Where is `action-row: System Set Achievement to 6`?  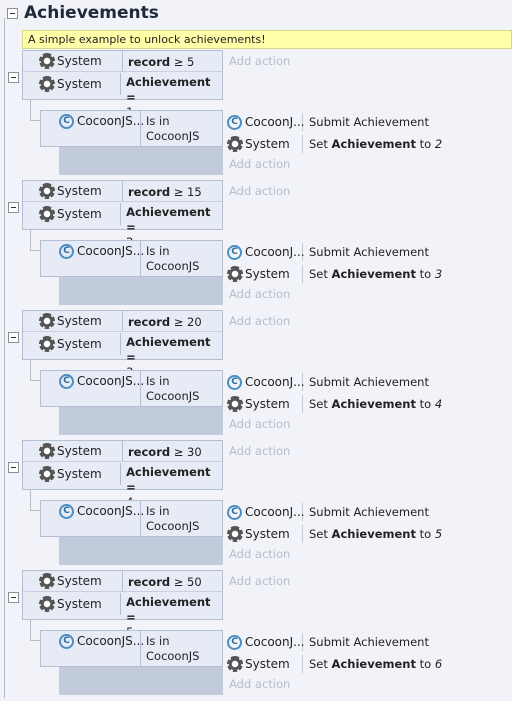
action-row: System Set Achievement to 6 is located at coordinates (367, 664).